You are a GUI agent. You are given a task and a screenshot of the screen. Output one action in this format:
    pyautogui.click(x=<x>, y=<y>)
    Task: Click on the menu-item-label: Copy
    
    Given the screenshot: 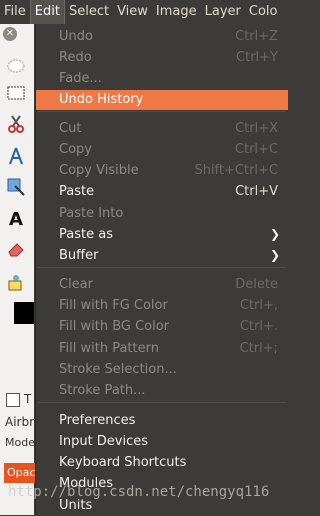 What is the action you would take?
    pyautogui.click(x=75, y=149)
    